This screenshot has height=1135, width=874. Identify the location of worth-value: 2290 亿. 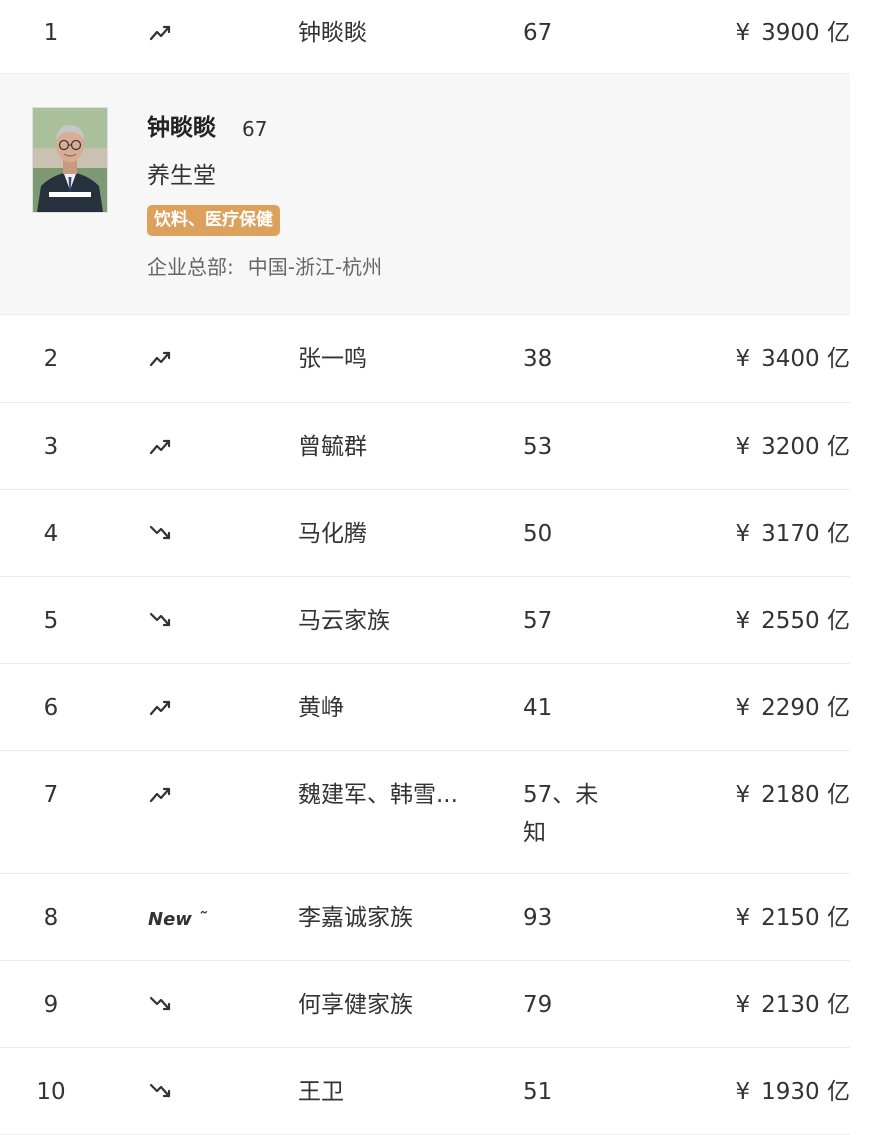
(805, 708).